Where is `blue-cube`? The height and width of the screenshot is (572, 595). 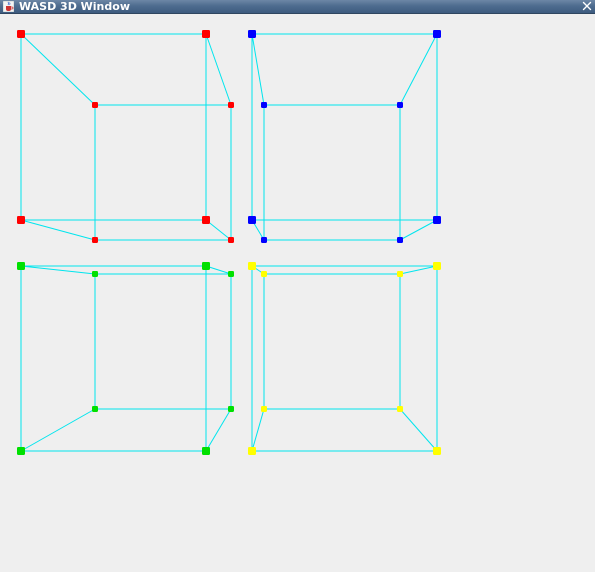 blue-cube is located at coordinates (344, 136).